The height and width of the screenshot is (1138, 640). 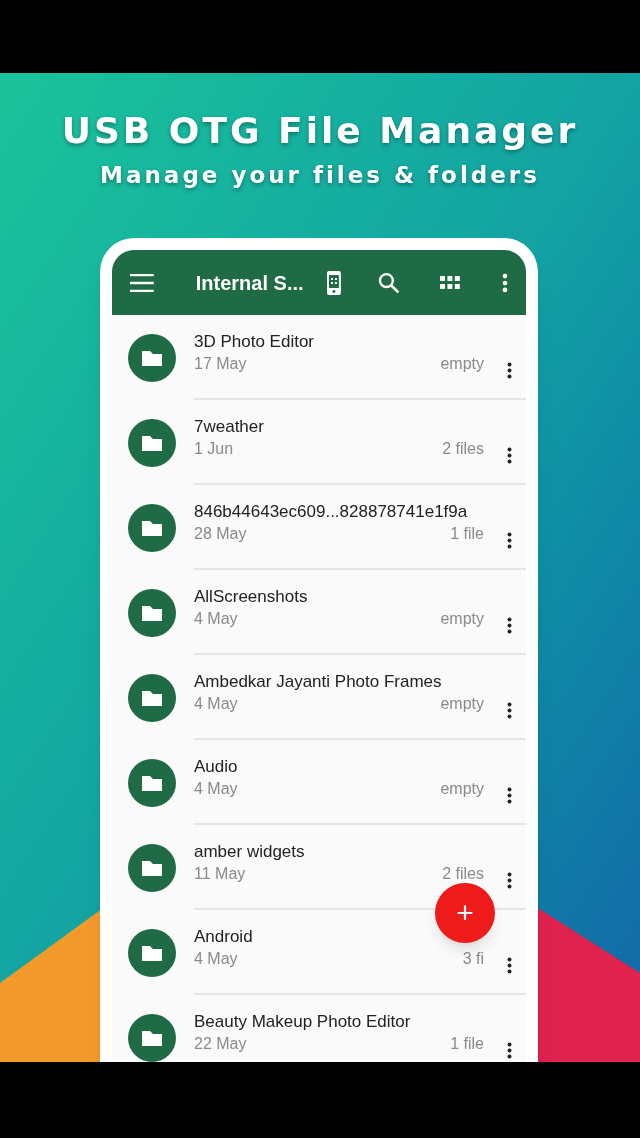 I want to click on folder-row: AllScreenshots 4 May empty, so click(x=319, y=612).